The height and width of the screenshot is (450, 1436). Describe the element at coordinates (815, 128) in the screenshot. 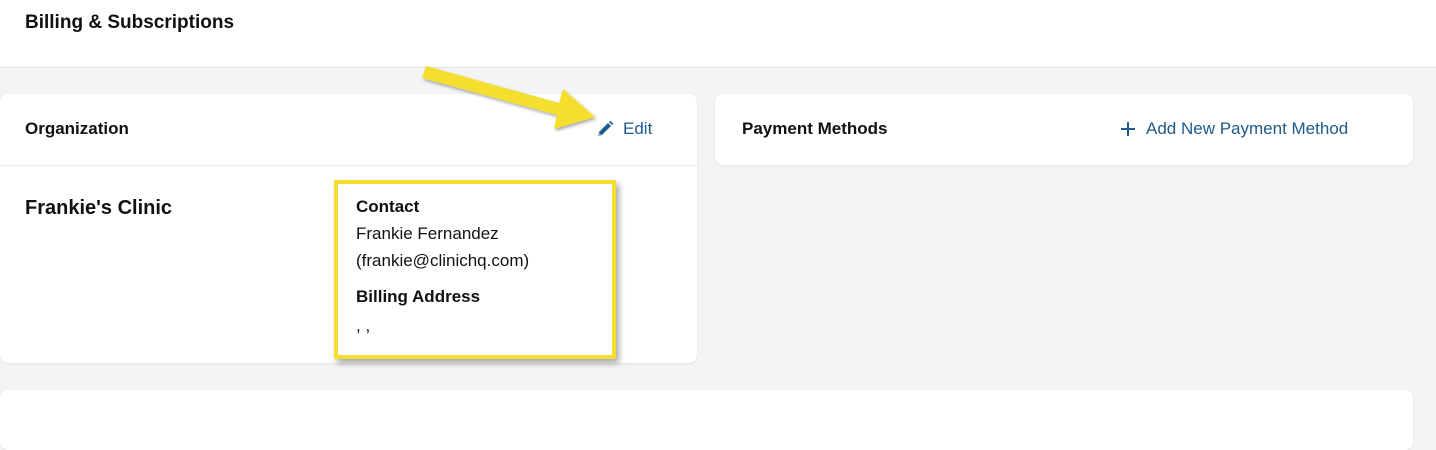

I see `payment-methods-title: Payment Methods` at that location.